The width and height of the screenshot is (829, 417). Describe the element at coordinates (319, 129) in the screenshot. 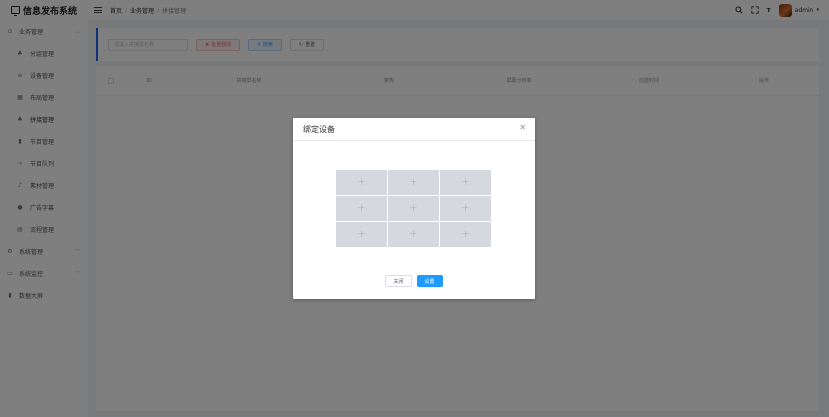

I see `dialog-title: 绑定设备` at that location.